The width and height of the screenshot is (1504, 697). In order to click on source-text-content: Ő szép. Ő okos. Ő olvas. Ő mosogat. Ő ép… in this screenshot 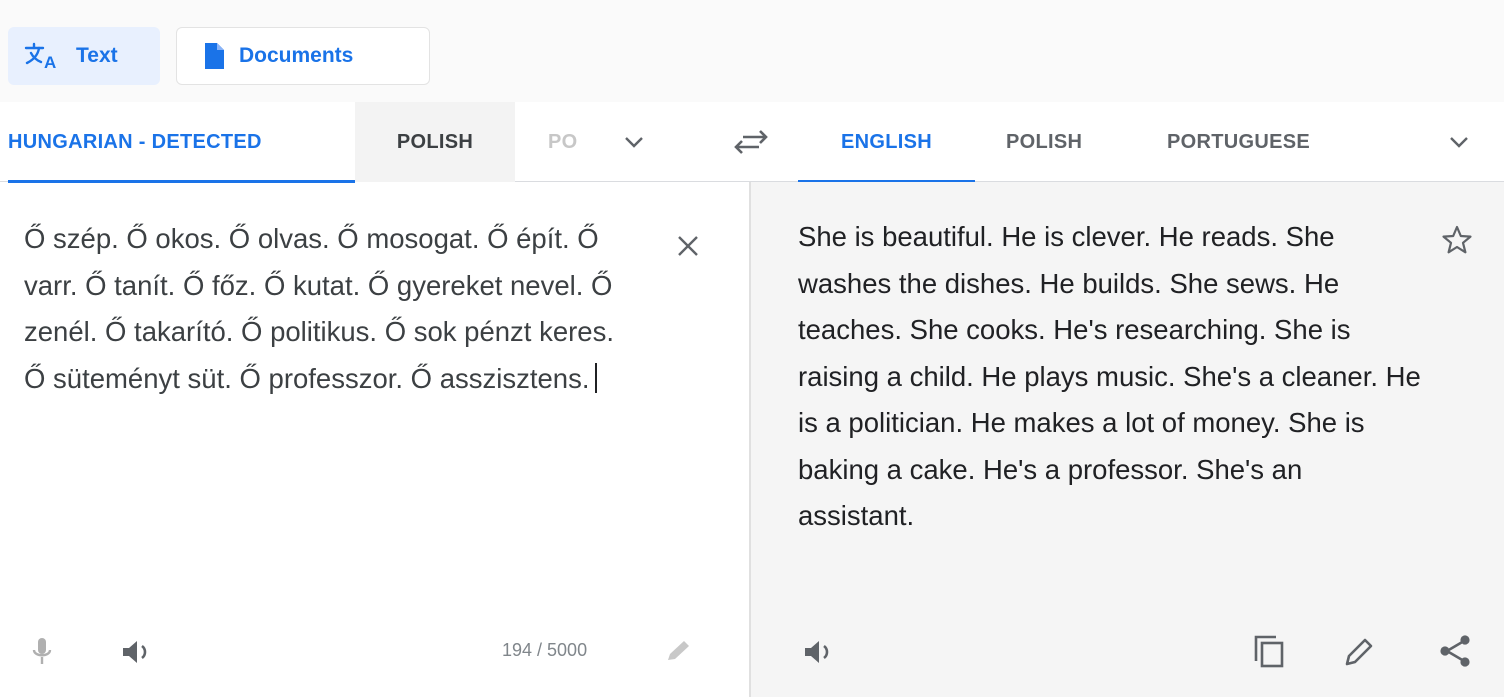, I will do `click(319, 308)`.